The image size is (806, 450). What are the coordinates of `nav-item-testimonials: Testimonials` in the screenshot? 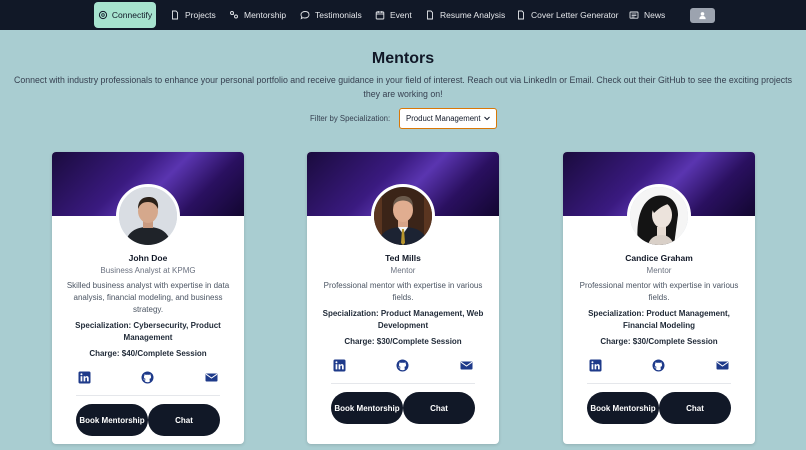 It's located at (331, 15).